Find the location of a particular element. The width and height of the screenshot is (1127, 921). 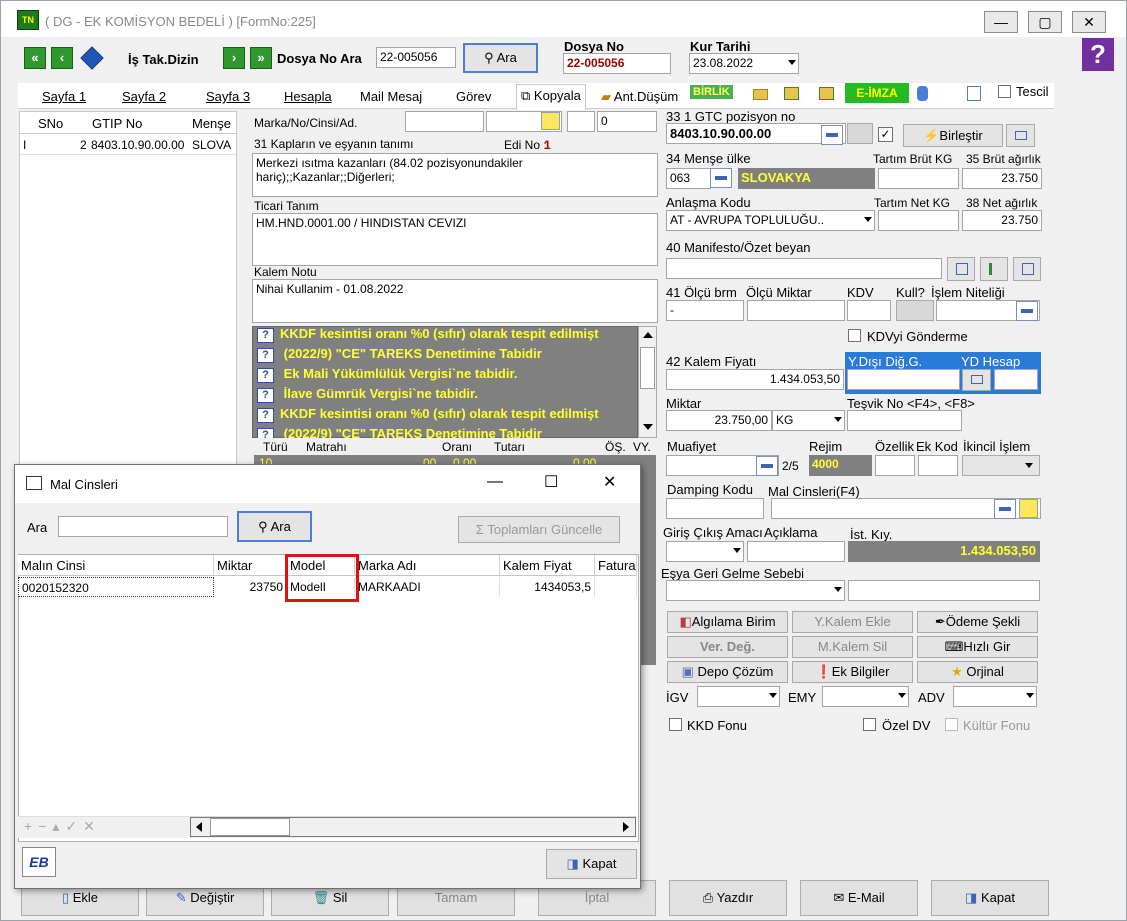

is-tak-dizin-label: İş Tak.Dizin is located at coordinates (163, 59).